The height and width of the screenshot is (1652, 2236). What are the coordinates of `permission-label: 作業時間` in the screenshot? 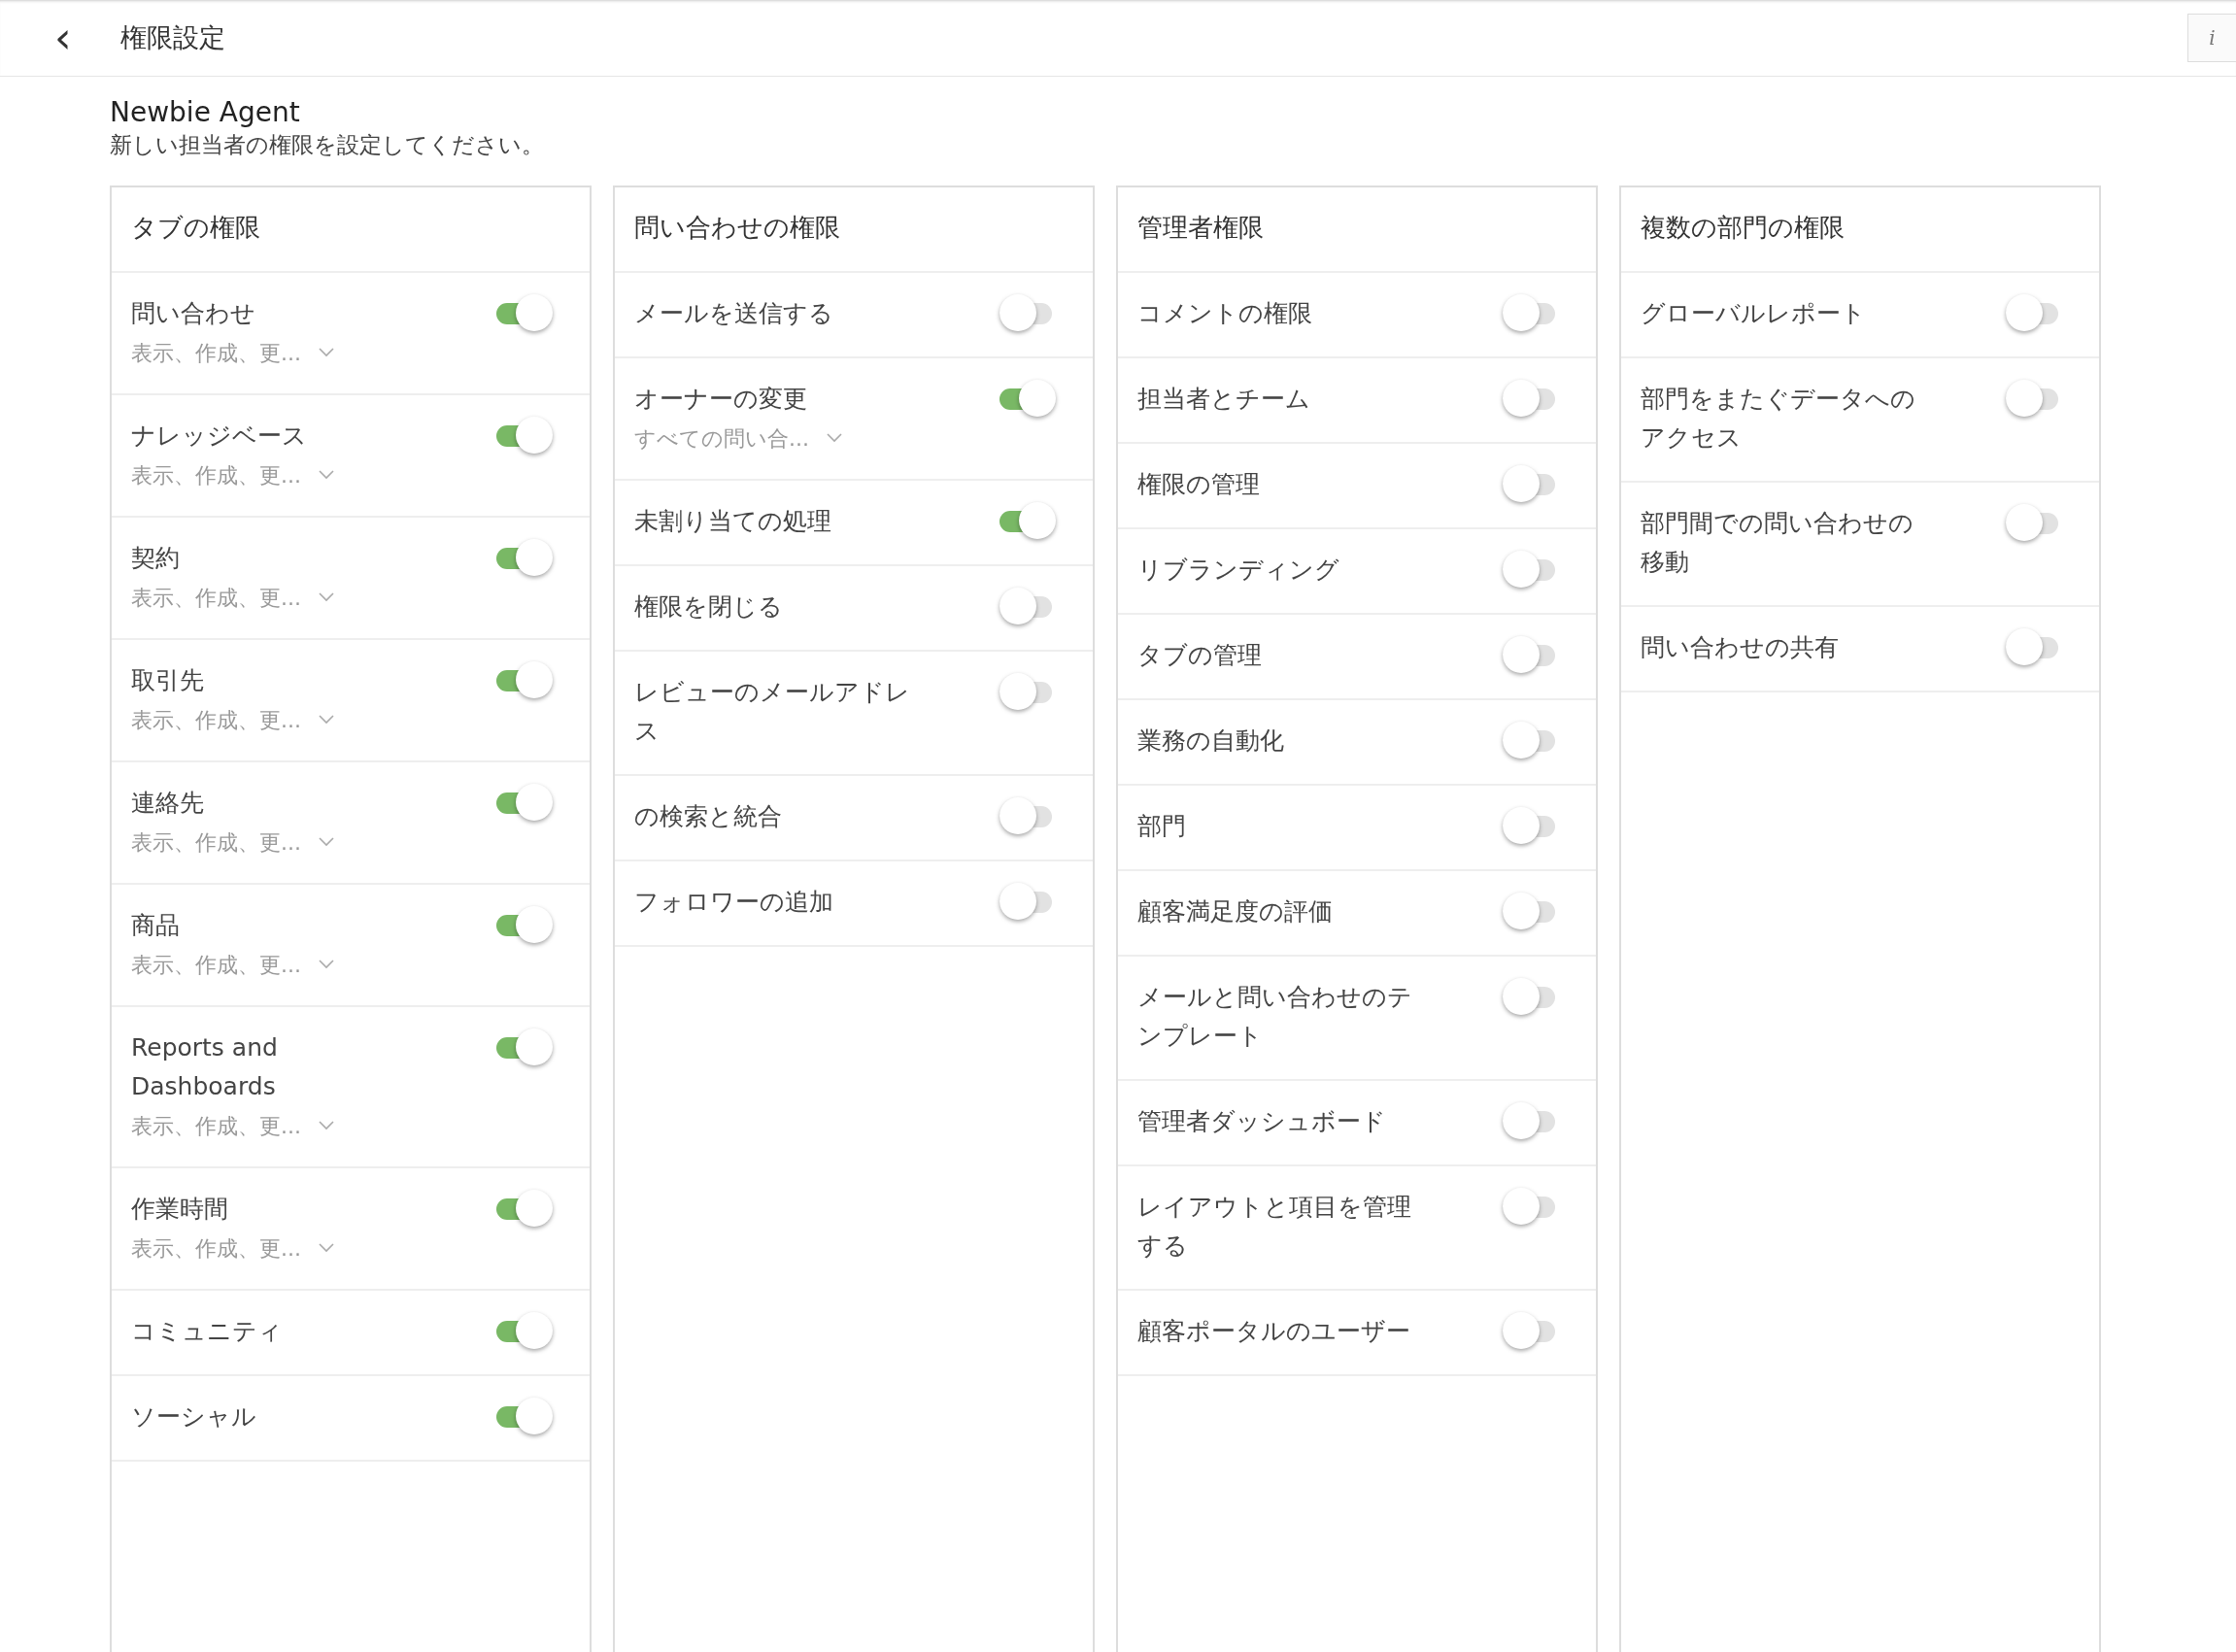 It's located at (180, 1209).